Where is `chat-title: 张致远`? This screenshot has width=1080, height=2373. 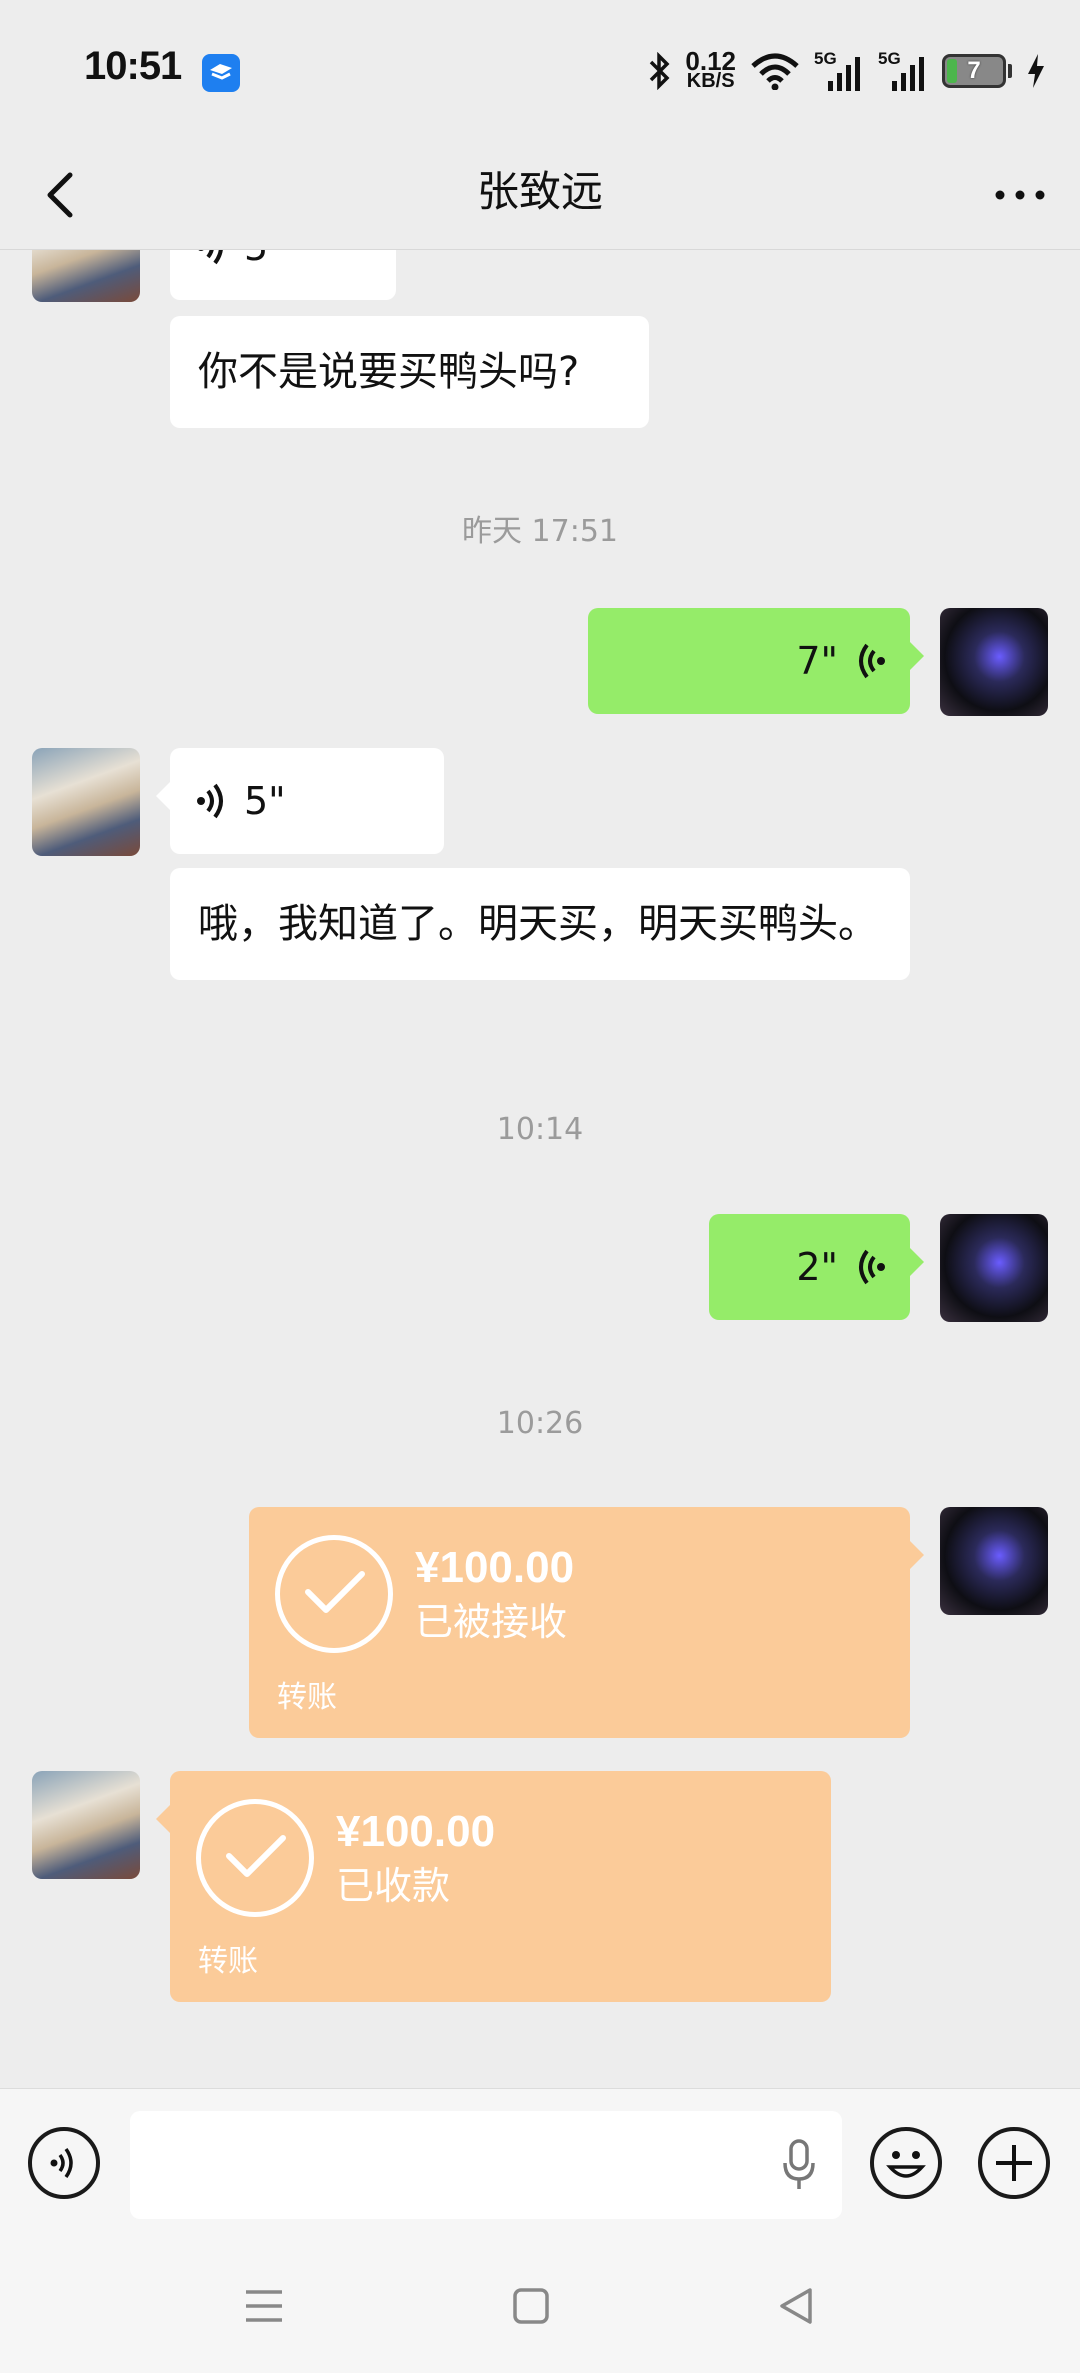
chat-title: 张致远 is located at coordinates (539, 191).